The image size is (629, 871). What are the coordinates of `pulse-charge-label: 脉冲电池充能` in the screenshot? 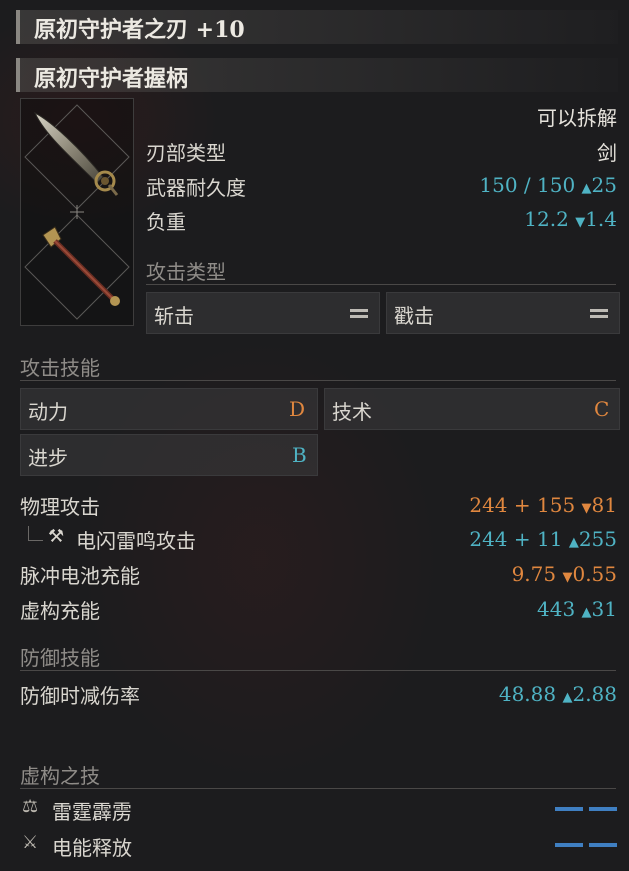 It's located at (80, 576).